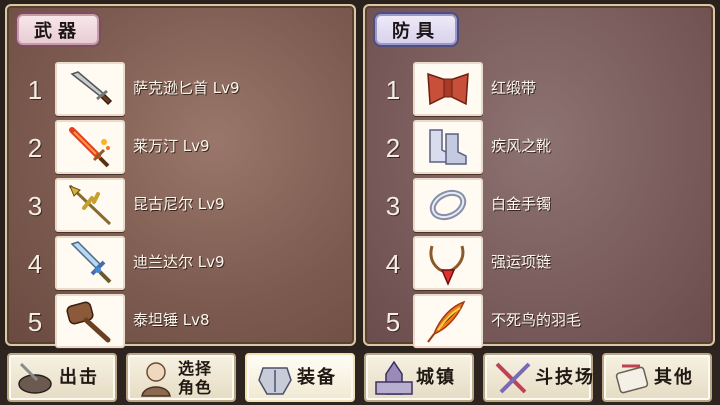  Describe the element at coordinates (448, 263) in the screenshot. I see `necklace-icon` at that location.